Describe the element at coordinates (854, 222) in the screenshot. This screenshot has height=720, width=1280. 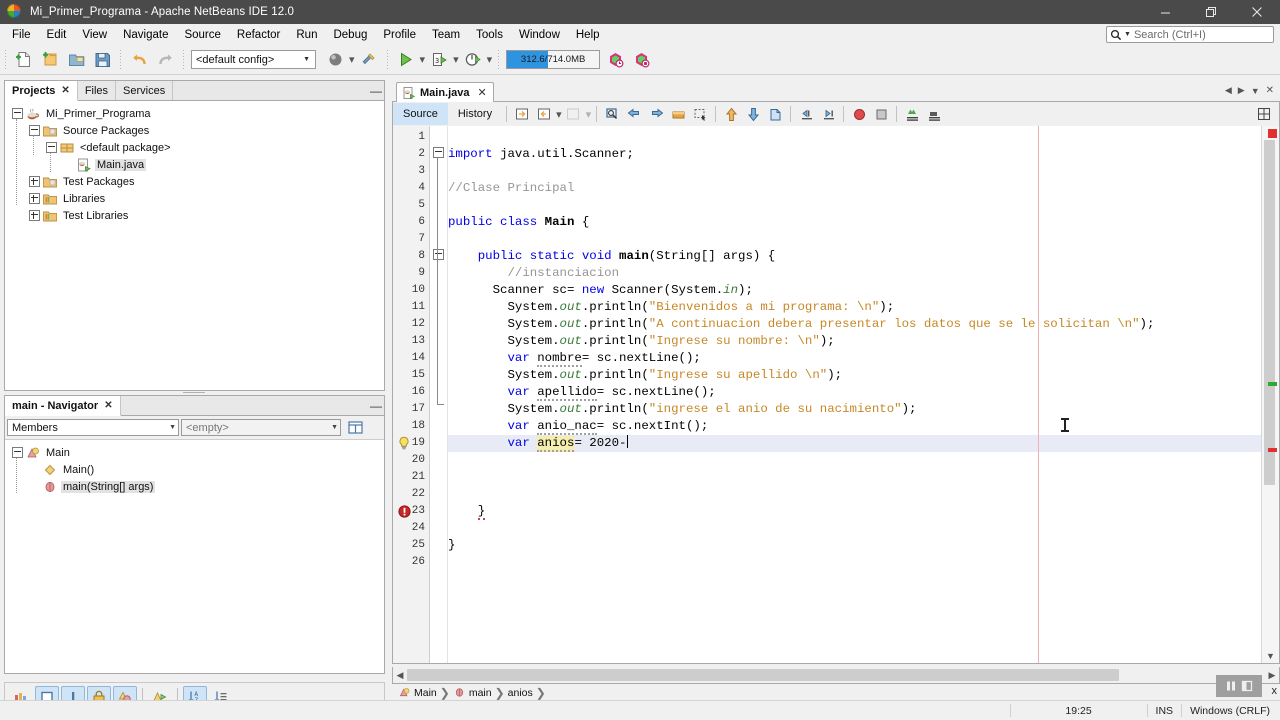
I see `code-line: public class Main {` at that location.